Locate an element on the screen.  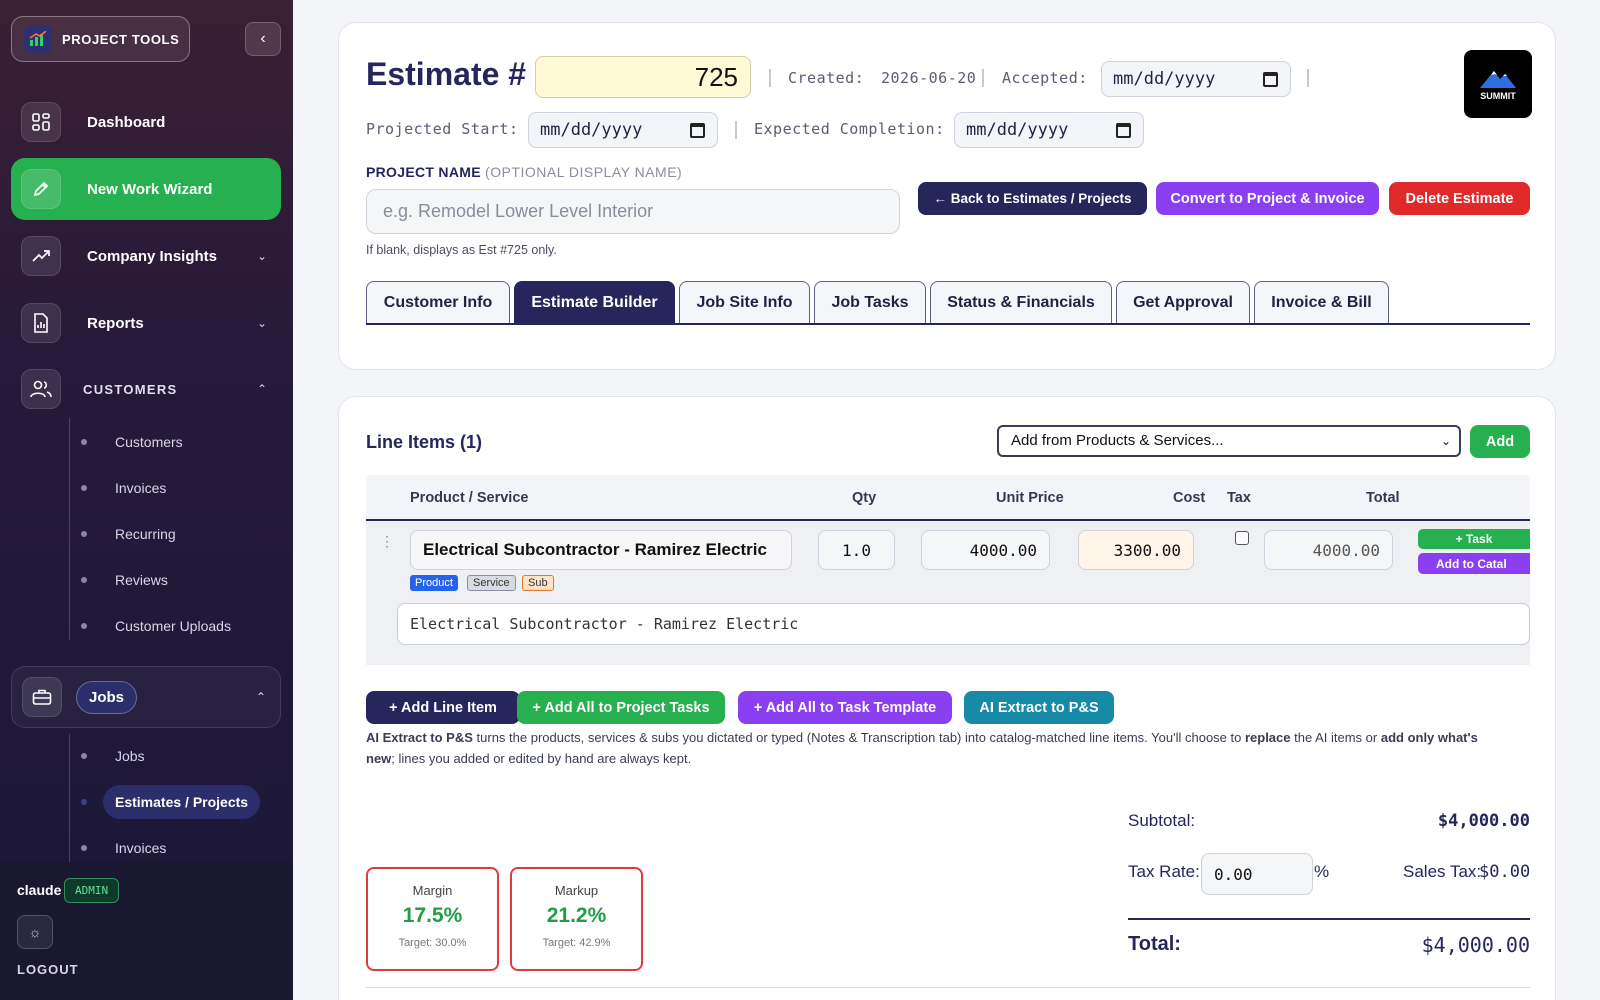
total-label: Total: is located at coordinates (1154, 944).